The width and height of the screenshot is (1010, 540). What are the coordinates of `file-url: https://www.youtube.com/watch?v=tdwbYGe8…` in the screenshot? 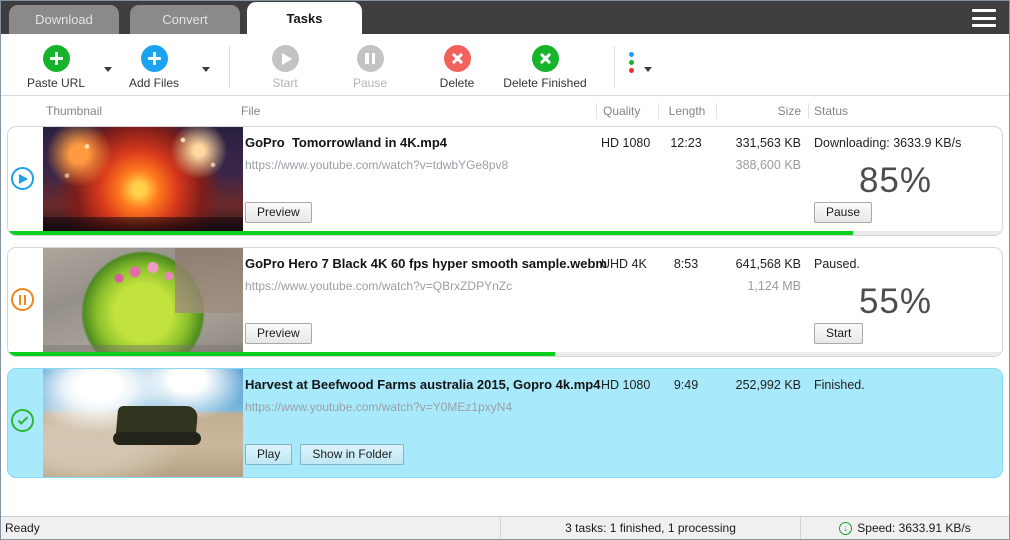 It's located at (377, 165).